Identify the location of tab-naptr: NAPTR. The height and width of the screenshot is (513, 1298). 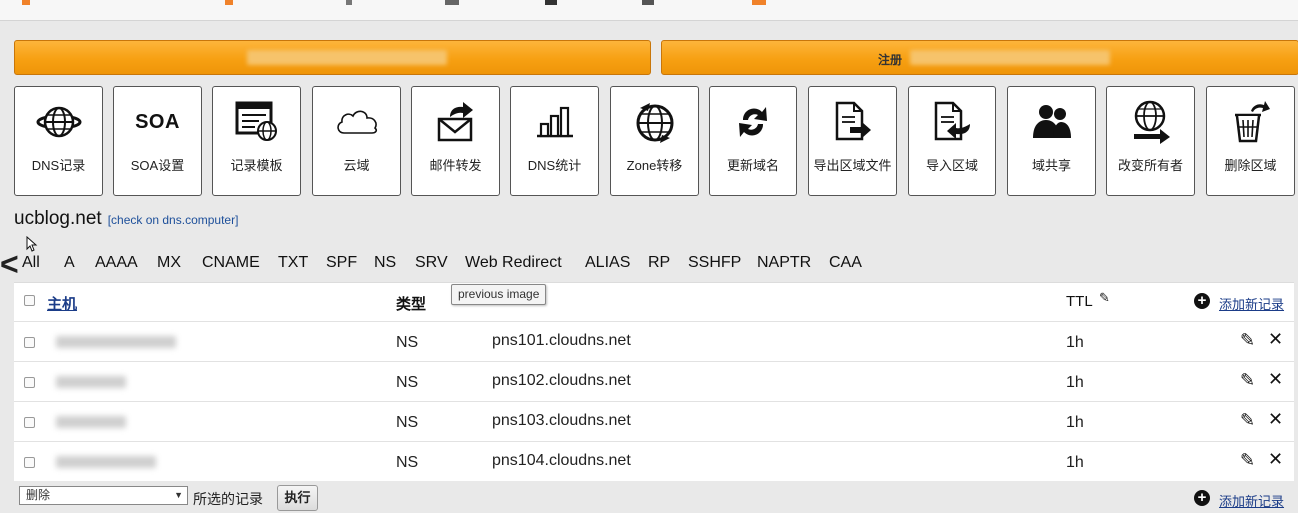
(784, 263).